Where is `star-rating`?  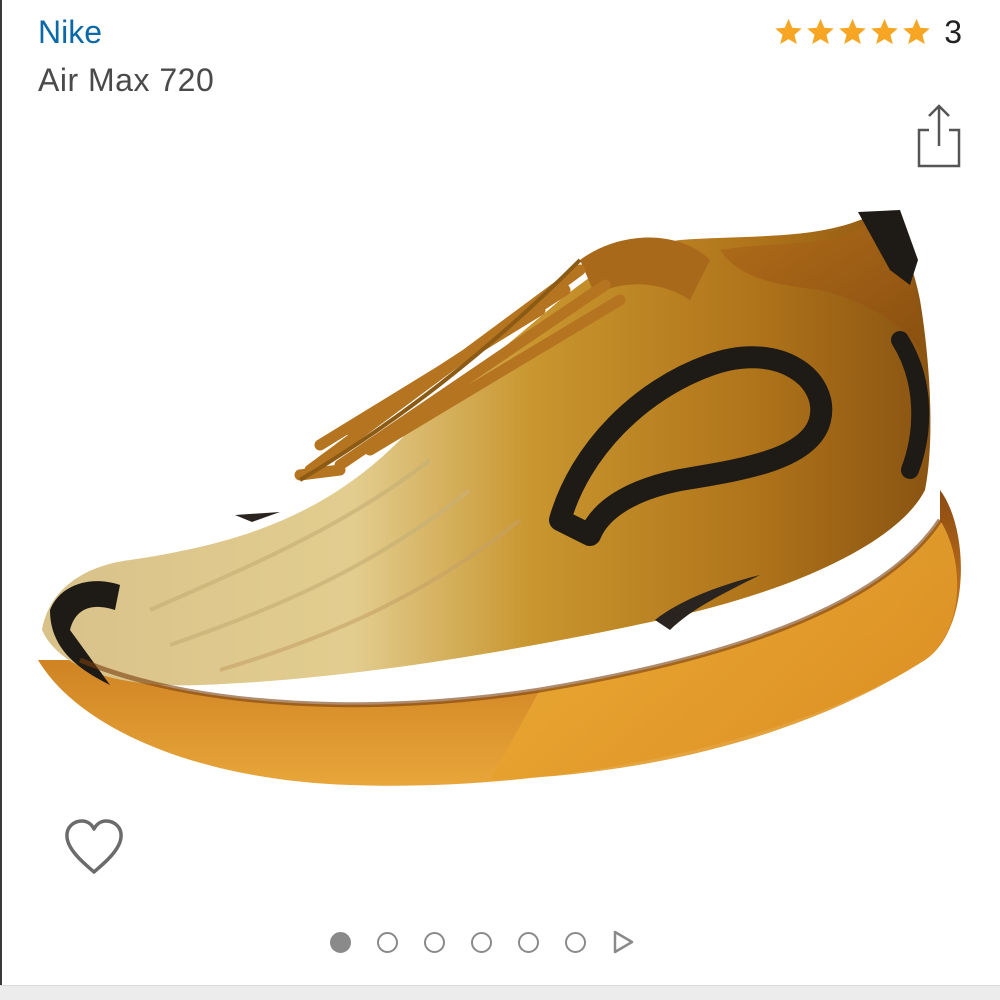
star-rating is located at coordinates (852, 32).